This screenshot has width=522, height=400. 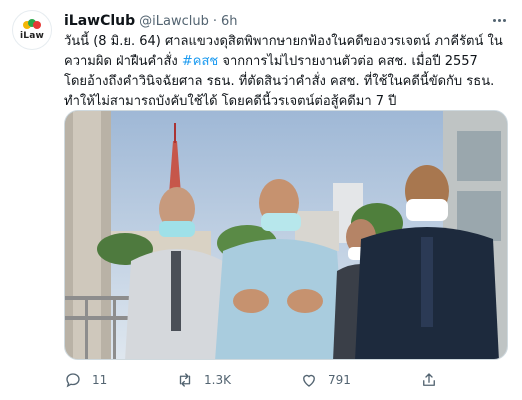 What do you see at coordinates (499, 20) in the screenshot?
I see `more-options-icon` at bounding box center [499, 20].